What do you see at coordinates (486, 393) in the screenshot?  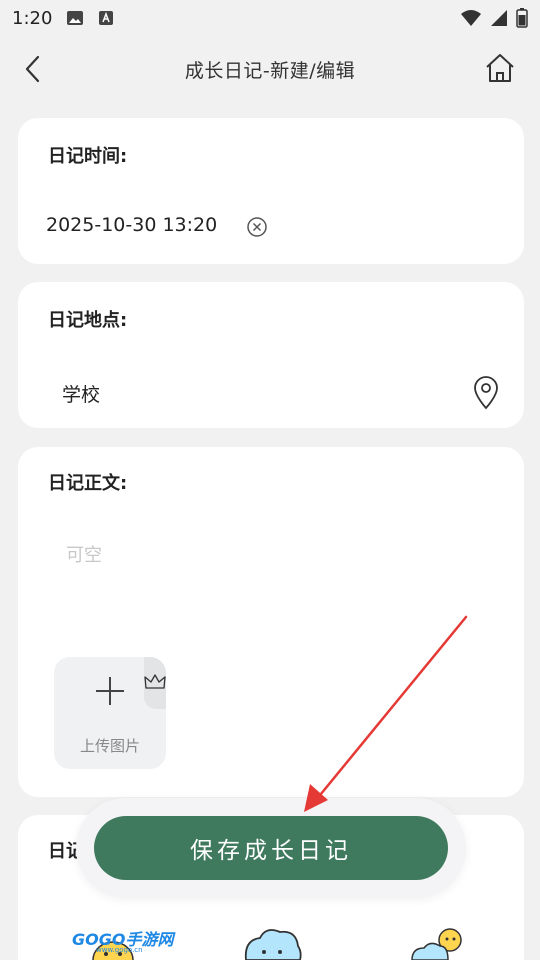 I see `location-pin-icon` at bounding box center [486, 393].